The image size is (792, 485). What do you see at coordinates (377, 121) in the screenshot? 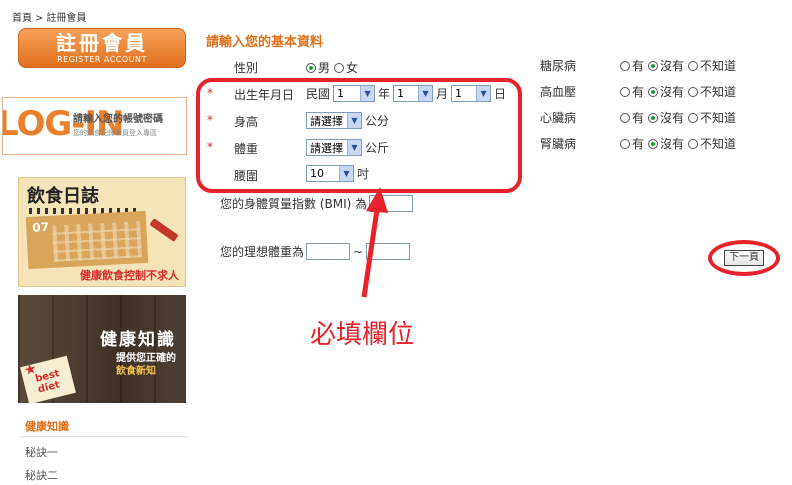
I see `height-unit: 公分` at bounding box center [377, 121].